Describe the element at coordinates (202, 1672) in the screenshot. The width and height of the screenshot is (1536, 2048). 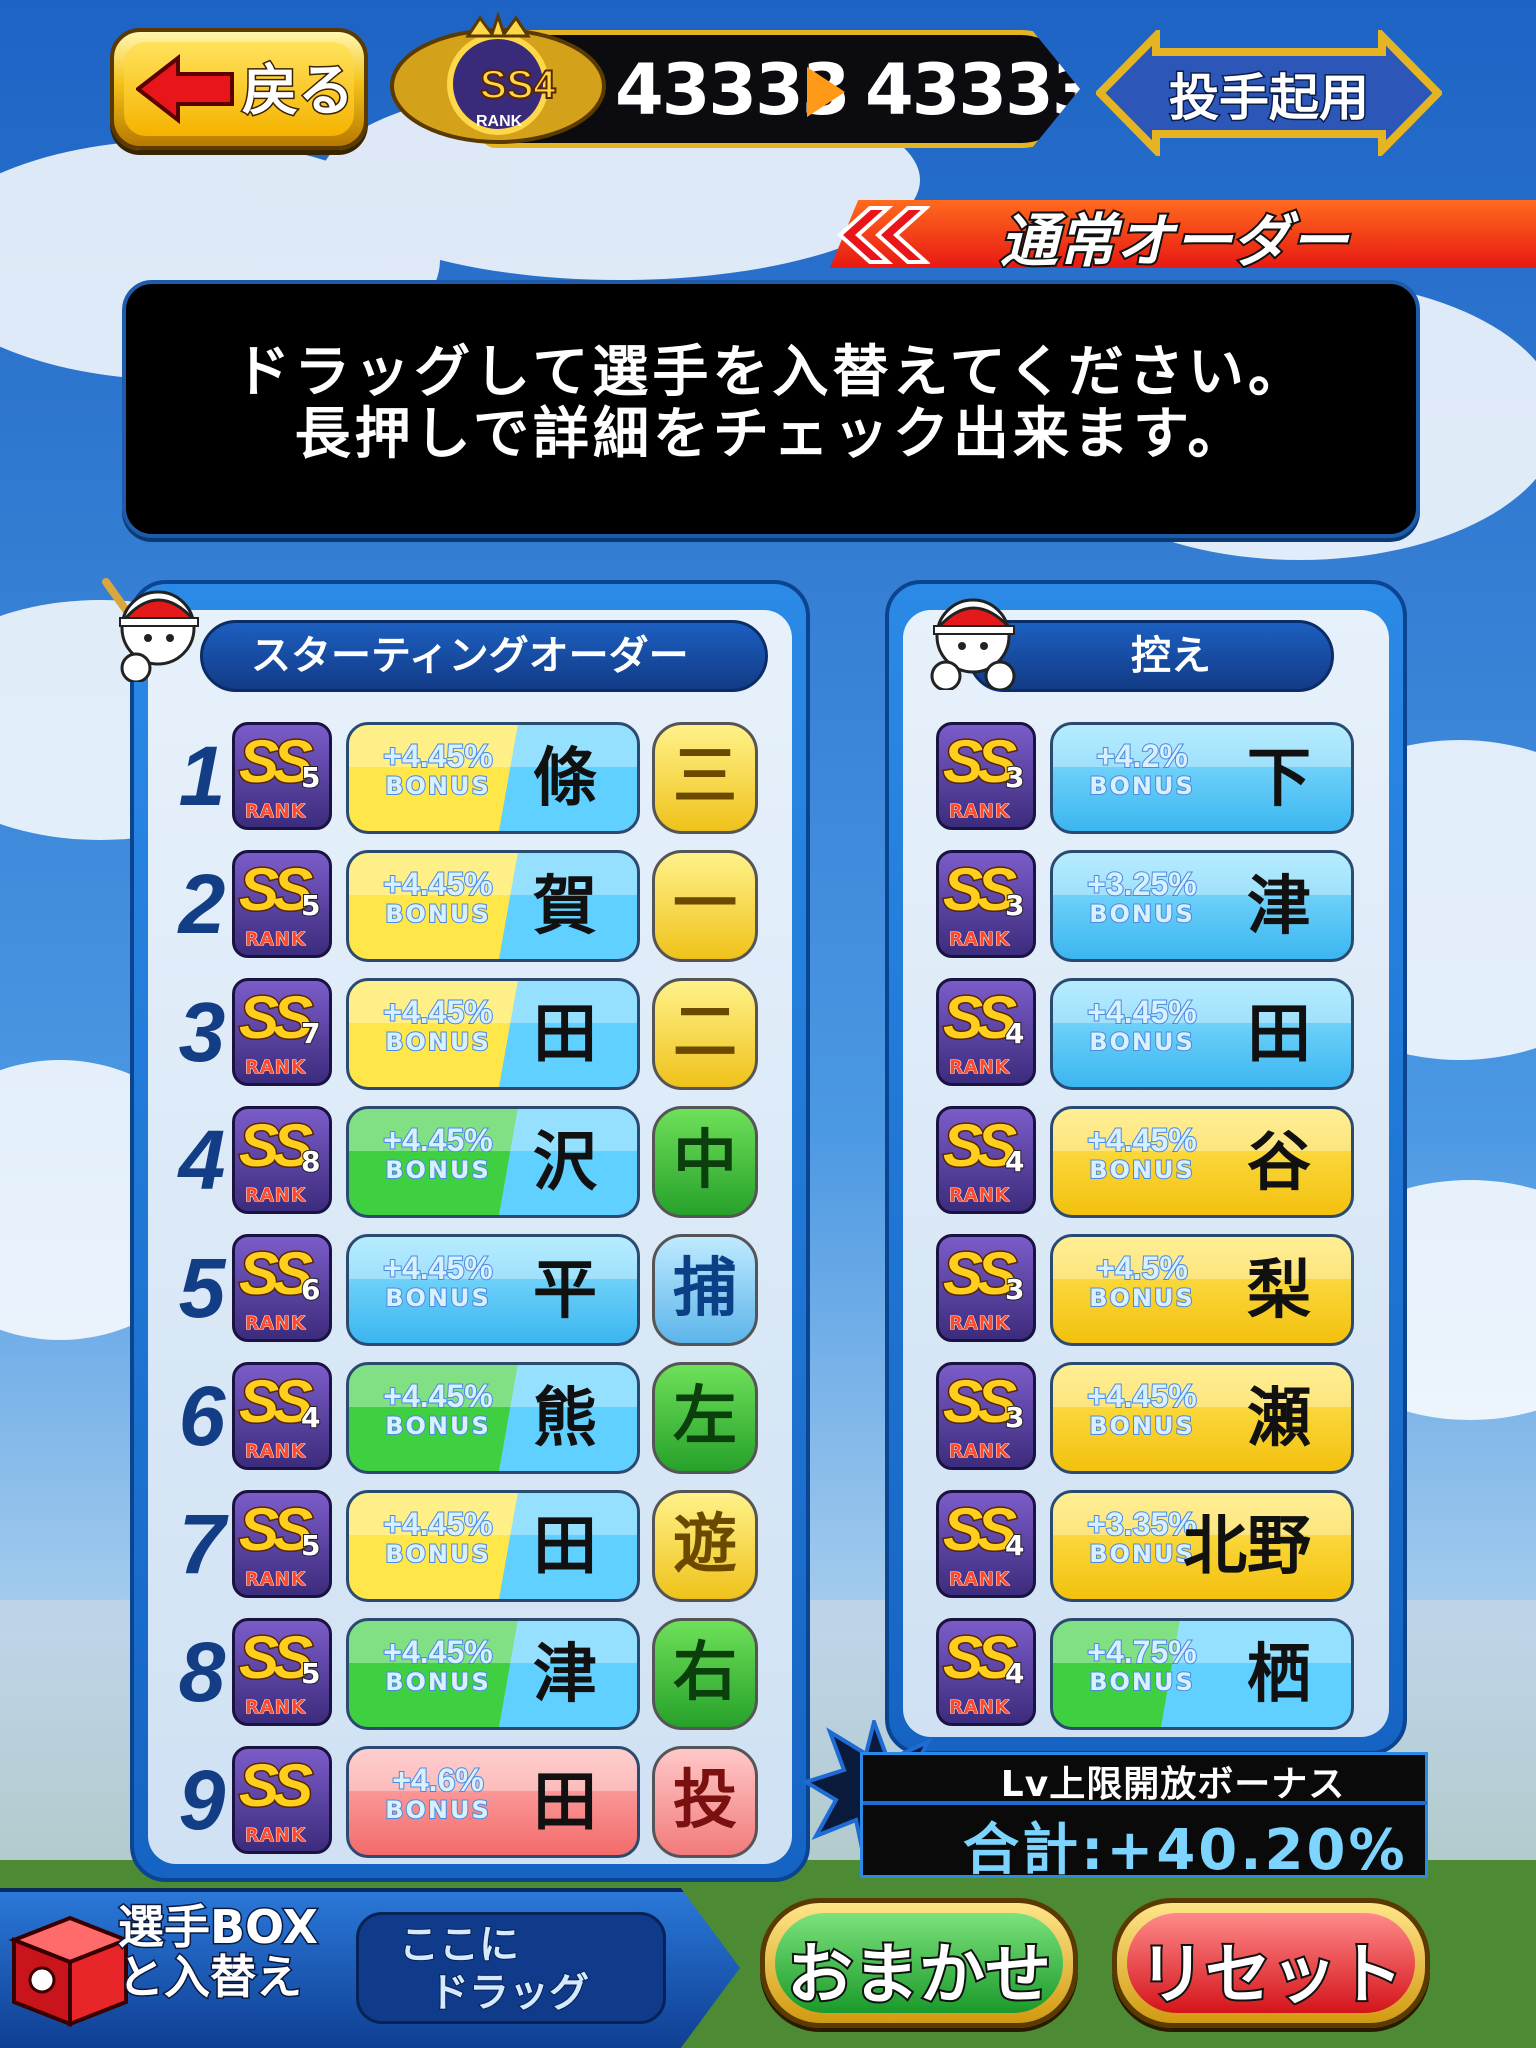
I see `batting-order-number: 8` at that location.